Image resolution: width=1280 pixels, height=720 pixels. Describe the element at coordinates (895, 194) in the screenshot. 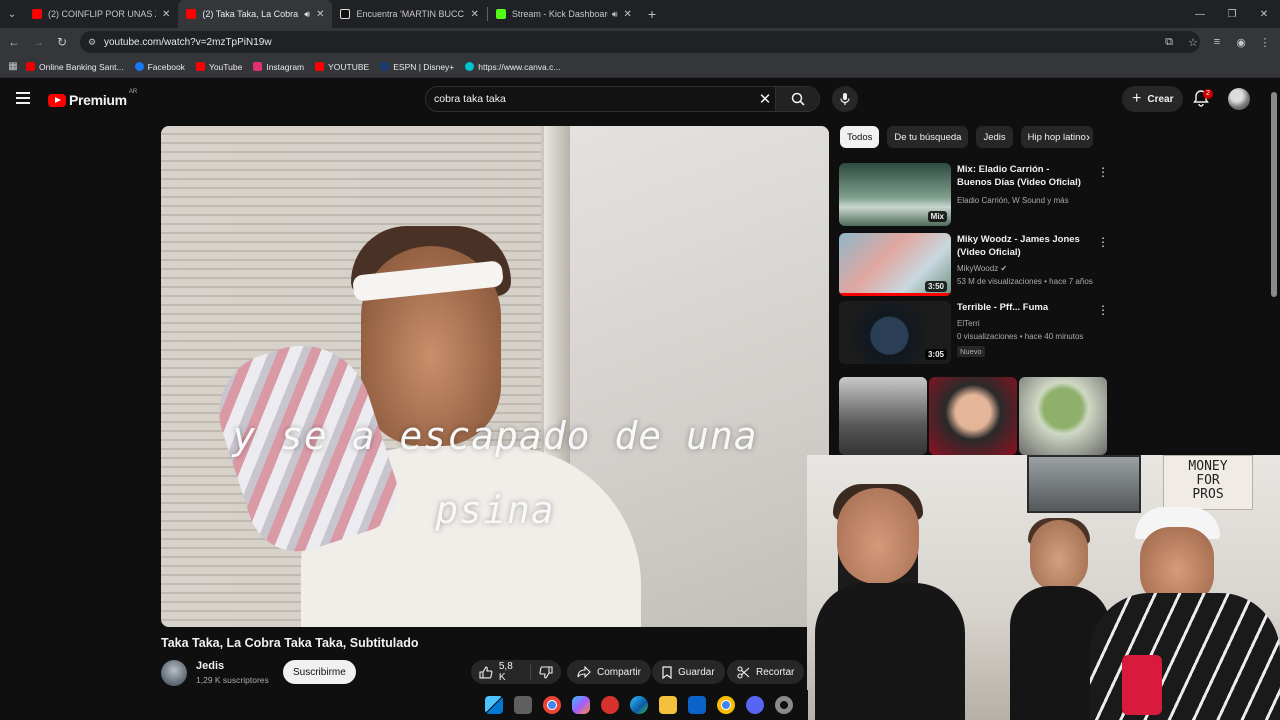

I see `video-thumbnail: Mix` at that location.